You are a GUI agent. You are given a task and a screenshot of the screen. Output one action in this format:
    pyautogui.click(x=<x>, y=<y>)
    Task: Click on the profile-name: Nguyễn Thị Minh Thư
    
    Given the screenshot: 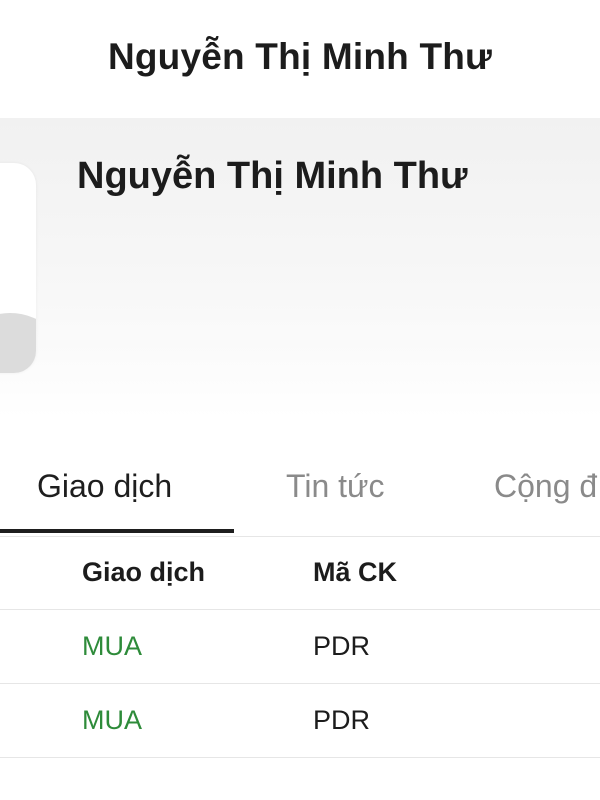 What is the action you would take?
    pyautogui.click(x=272, y=176)
    